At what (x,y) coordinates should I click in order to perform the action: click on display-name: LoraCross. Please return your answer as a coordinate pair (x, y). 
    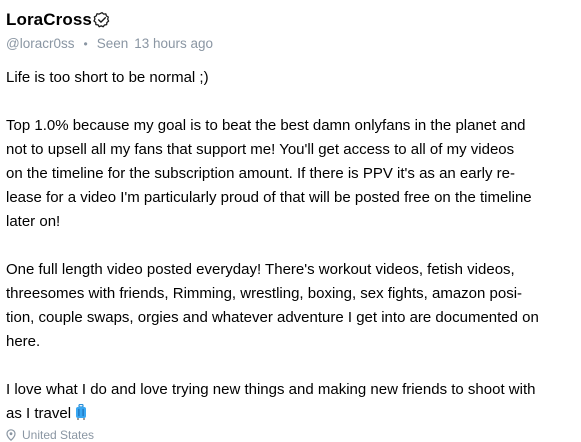
    Looking at the image, I should click on (49, 20).